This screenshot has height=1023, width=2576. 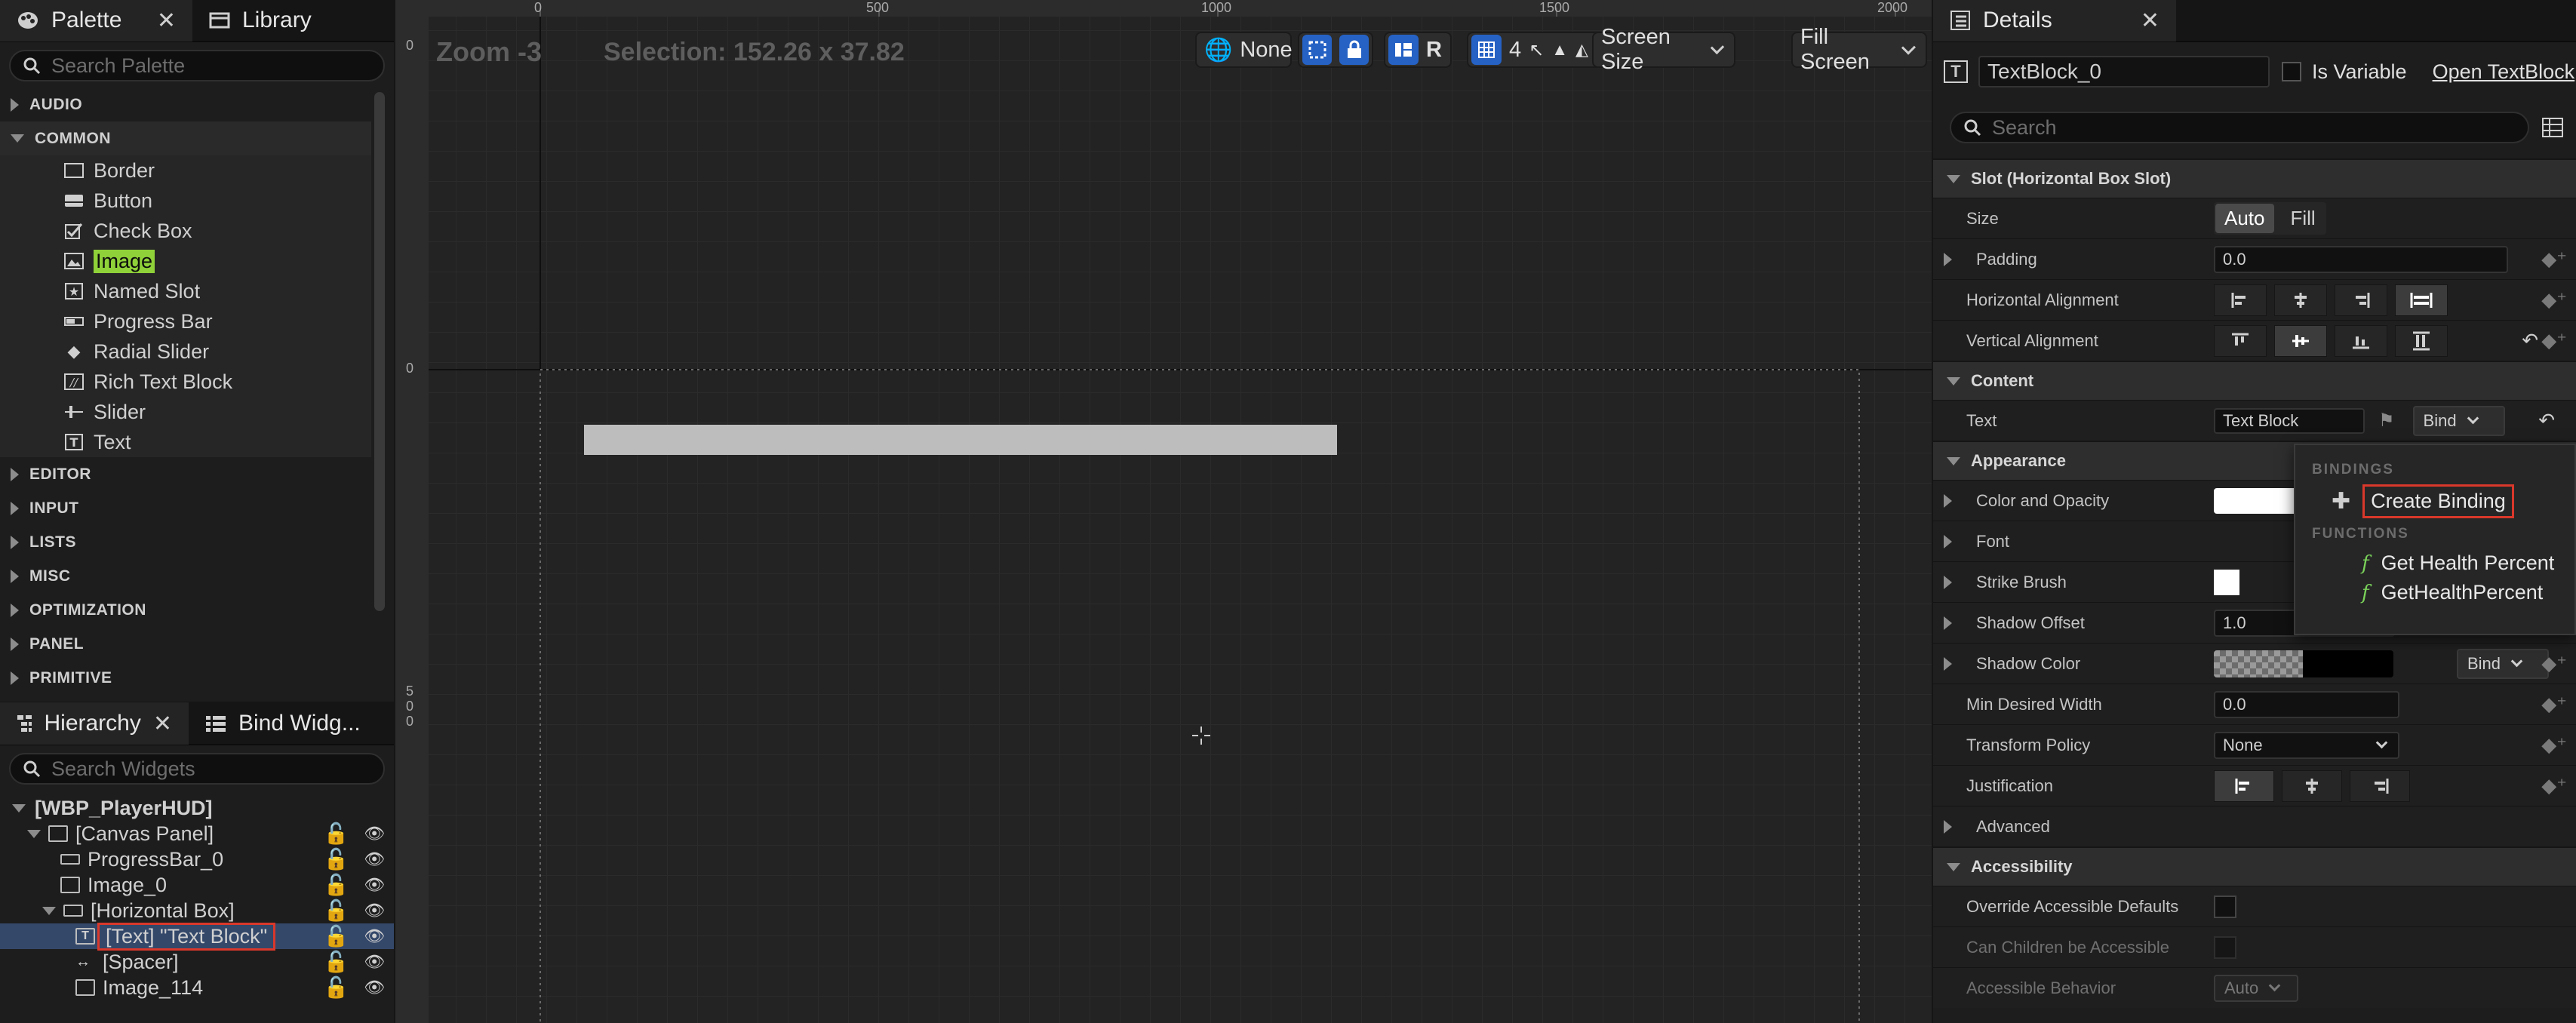 What do you see at coordinates (185, 542) in the screenshot?
I see `category-lists: LISTS` at bounding box center [185, 542].